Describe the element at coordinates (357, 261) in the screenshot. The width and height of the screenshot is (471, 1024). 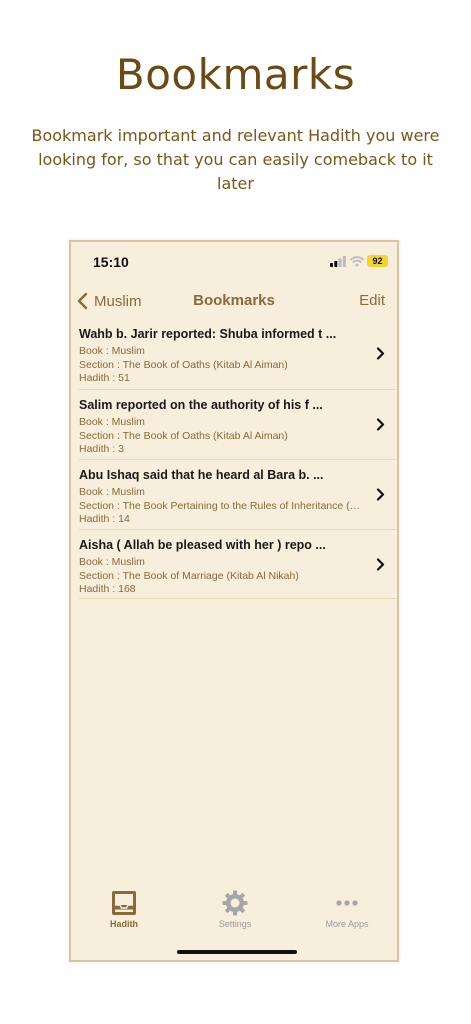
I see `wifi-icon` at that location.